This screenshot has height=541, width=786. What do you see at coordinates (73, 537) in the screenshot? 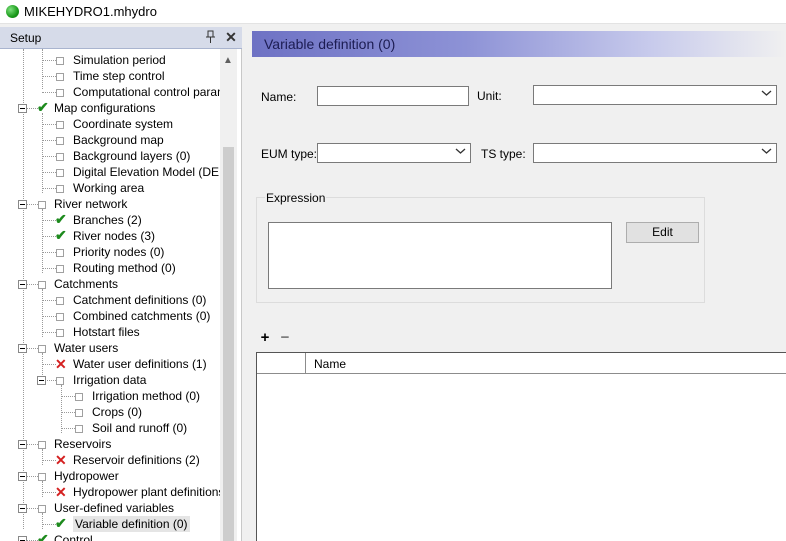
I see `tree-item-label: Control` at bounding box center [73, 537].